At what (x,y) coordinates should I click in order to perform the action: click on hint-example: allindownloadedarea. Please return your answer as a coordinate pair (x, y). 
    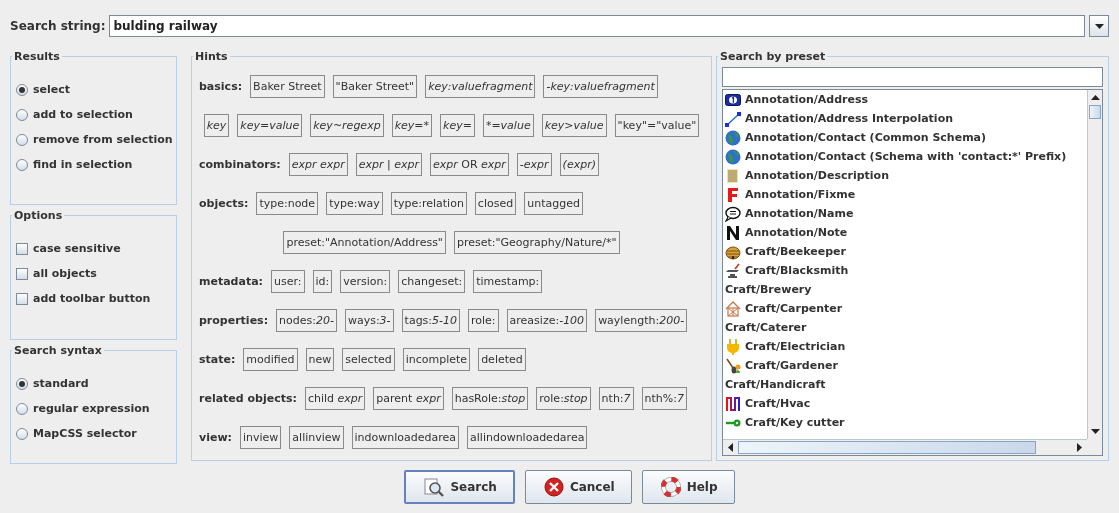
    Looking at the image, I should click on (527, 437).